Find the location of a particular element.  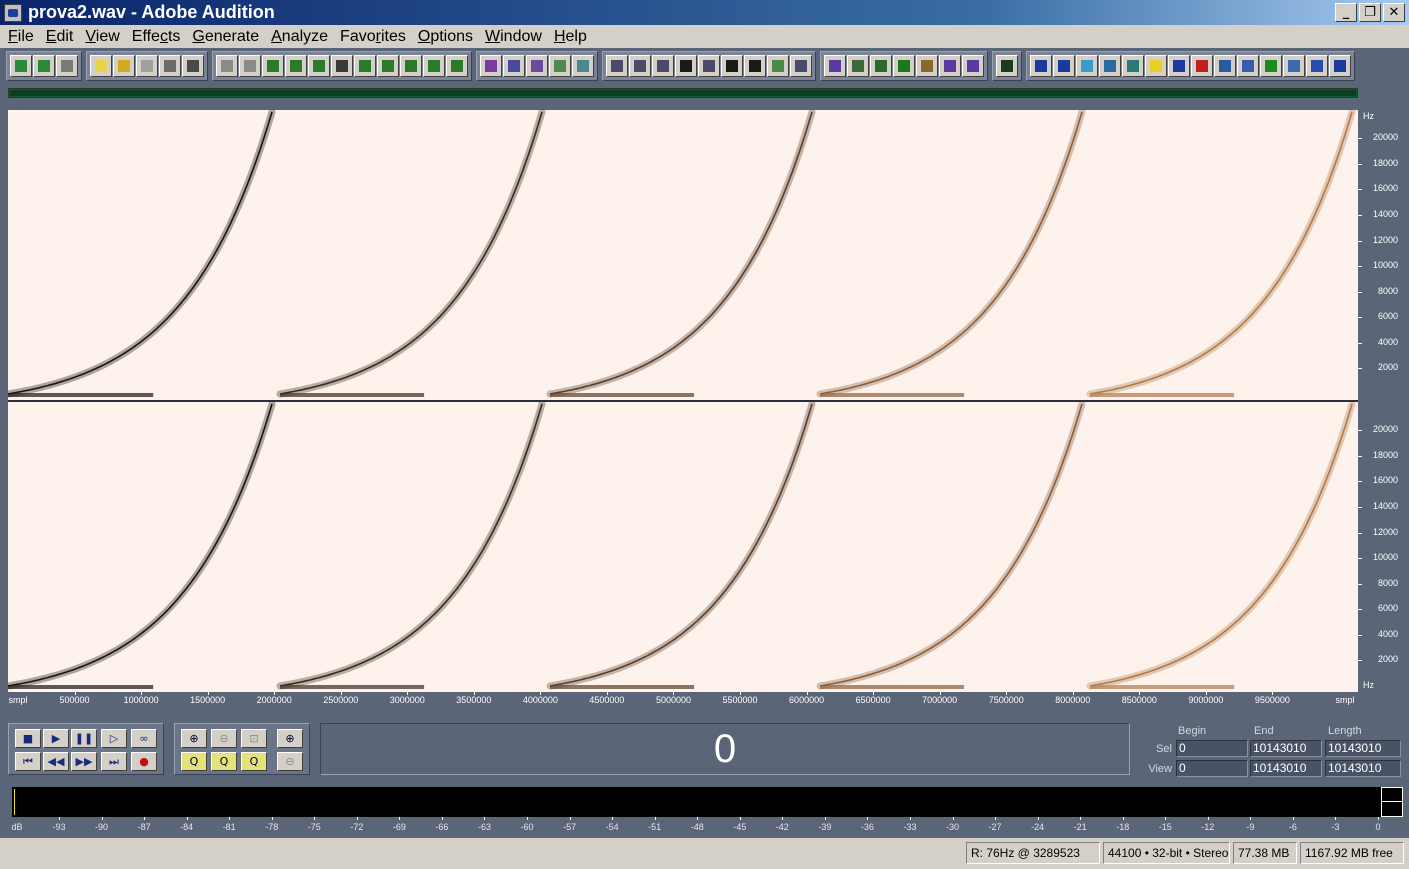

grid-multi-button is located at coordinates (583, 66).